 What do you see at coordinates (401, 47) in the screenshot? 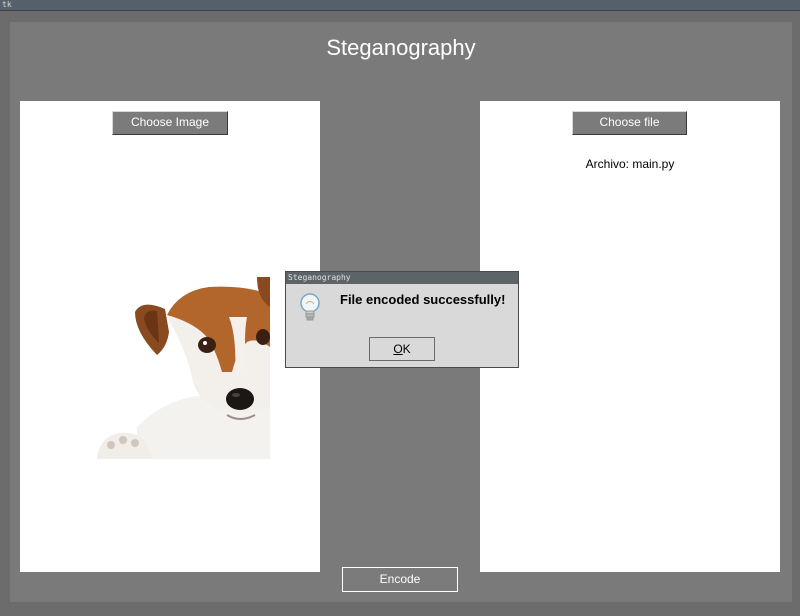
I see `app-title: Steganography` at bounding box center [401, 47].